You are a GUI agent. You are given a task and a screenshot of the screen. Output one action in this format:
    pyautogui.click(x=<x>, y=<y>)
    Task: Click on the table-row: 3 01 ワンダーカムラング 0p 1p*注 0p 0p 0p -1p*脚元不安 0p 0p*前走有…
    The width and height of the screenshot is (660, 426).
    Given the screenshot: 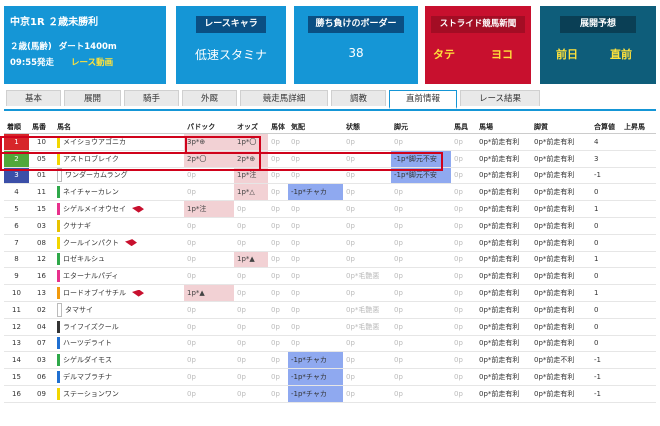 What is the action you would take?
    pyautogui.click(x=330, y=176)
    